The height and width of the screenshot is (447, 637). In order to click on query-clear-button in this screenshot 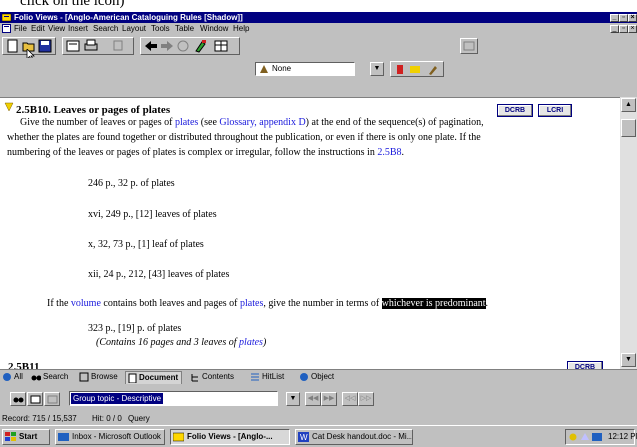, I will do `click(52, 399)`.